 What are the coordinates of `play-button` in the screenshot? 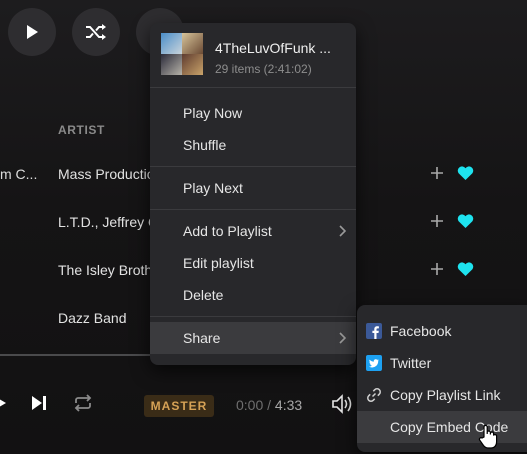 It's located at (32, 32).